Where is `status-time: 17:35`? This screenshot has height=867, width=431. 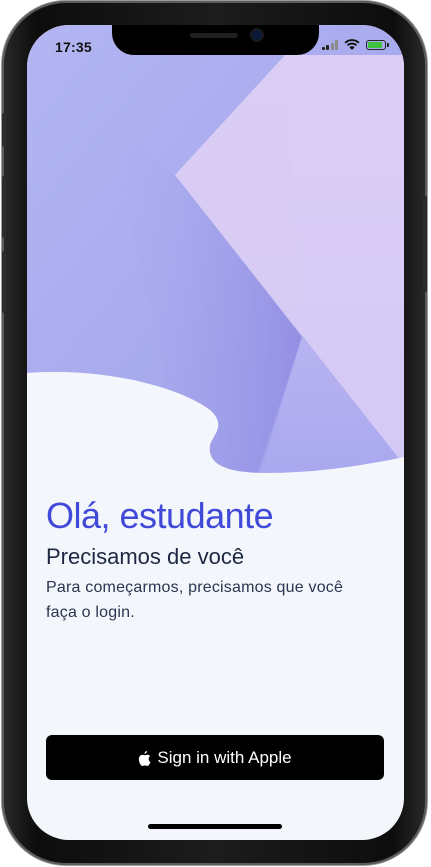 status-time: 17:35 is located at coordinates (73, 47).